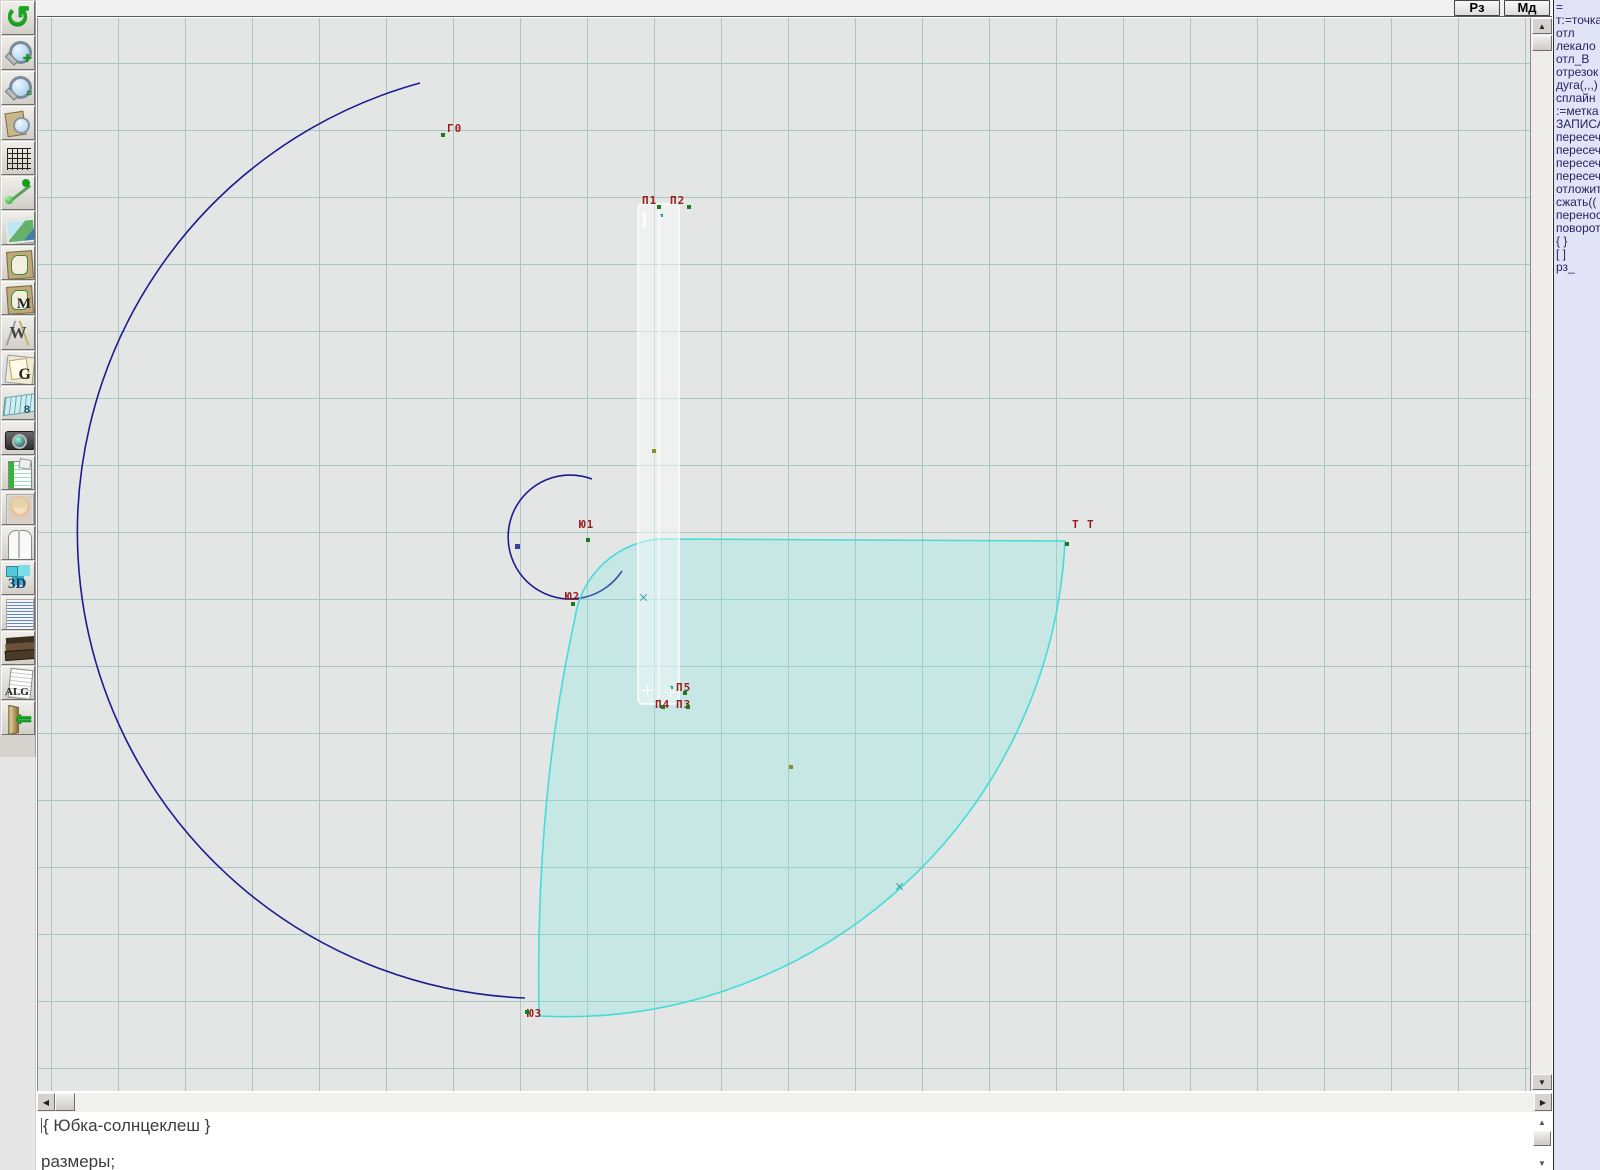  What do you see at coordinates (65, 1102) in the screenshot?
I see `horizontal-scroll-thumb` at bounding box center [65, 1102].